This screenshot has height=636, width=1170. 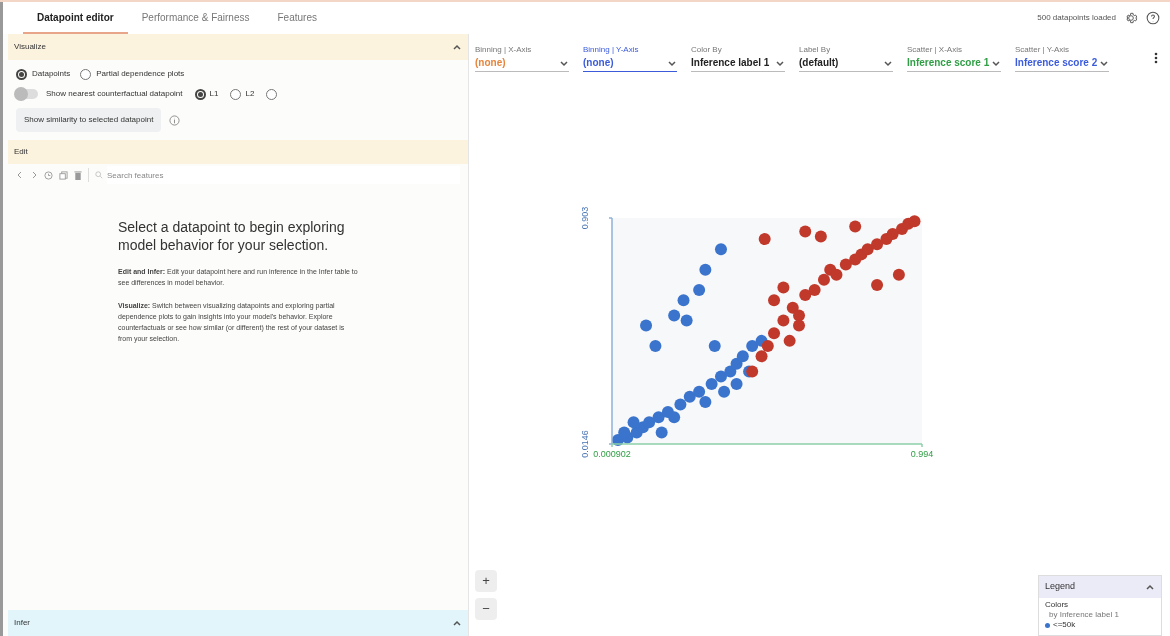 What do you see at coordinates (1084, 615) in the screenshot?
I see `legend-subtitle: by Inference label 1` at bounding box center [1084, 615].